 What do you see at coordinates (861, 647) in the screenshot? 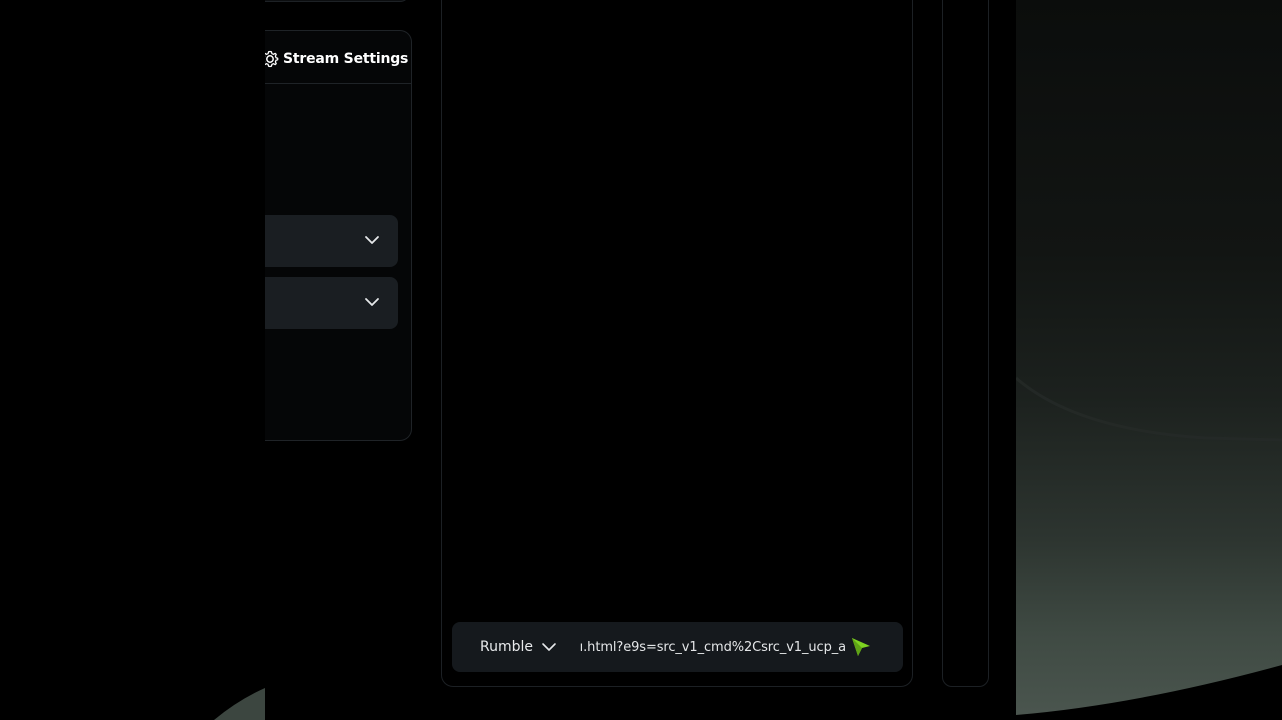
I see `send-arrow-icon` at bounding box center [861, 647].